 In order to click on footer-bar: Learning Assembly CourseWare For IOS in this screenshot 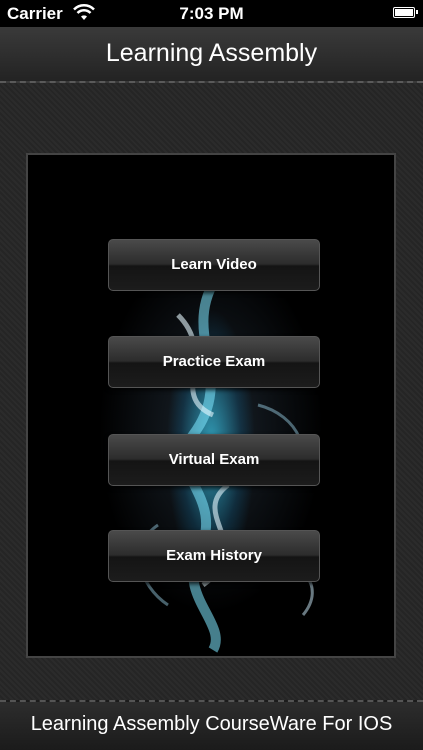, I will do `click(211, 725)`.